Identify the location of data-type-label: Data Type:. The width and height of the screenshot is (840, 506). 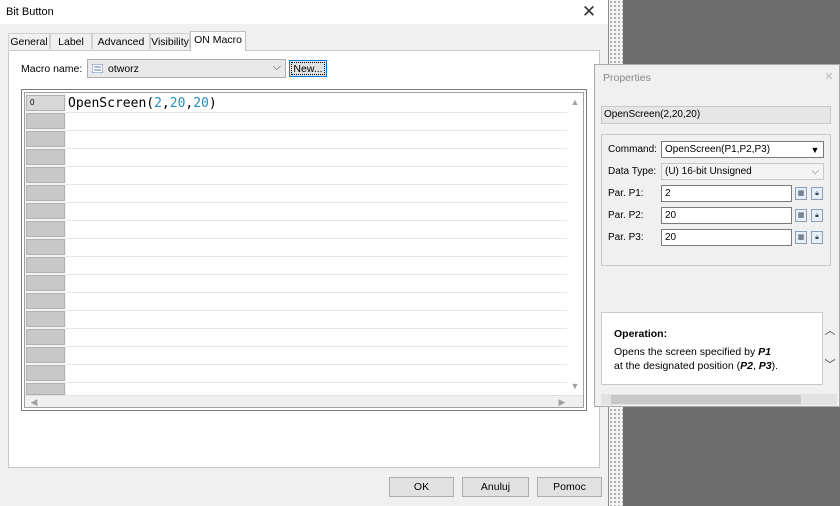
(632, 171).